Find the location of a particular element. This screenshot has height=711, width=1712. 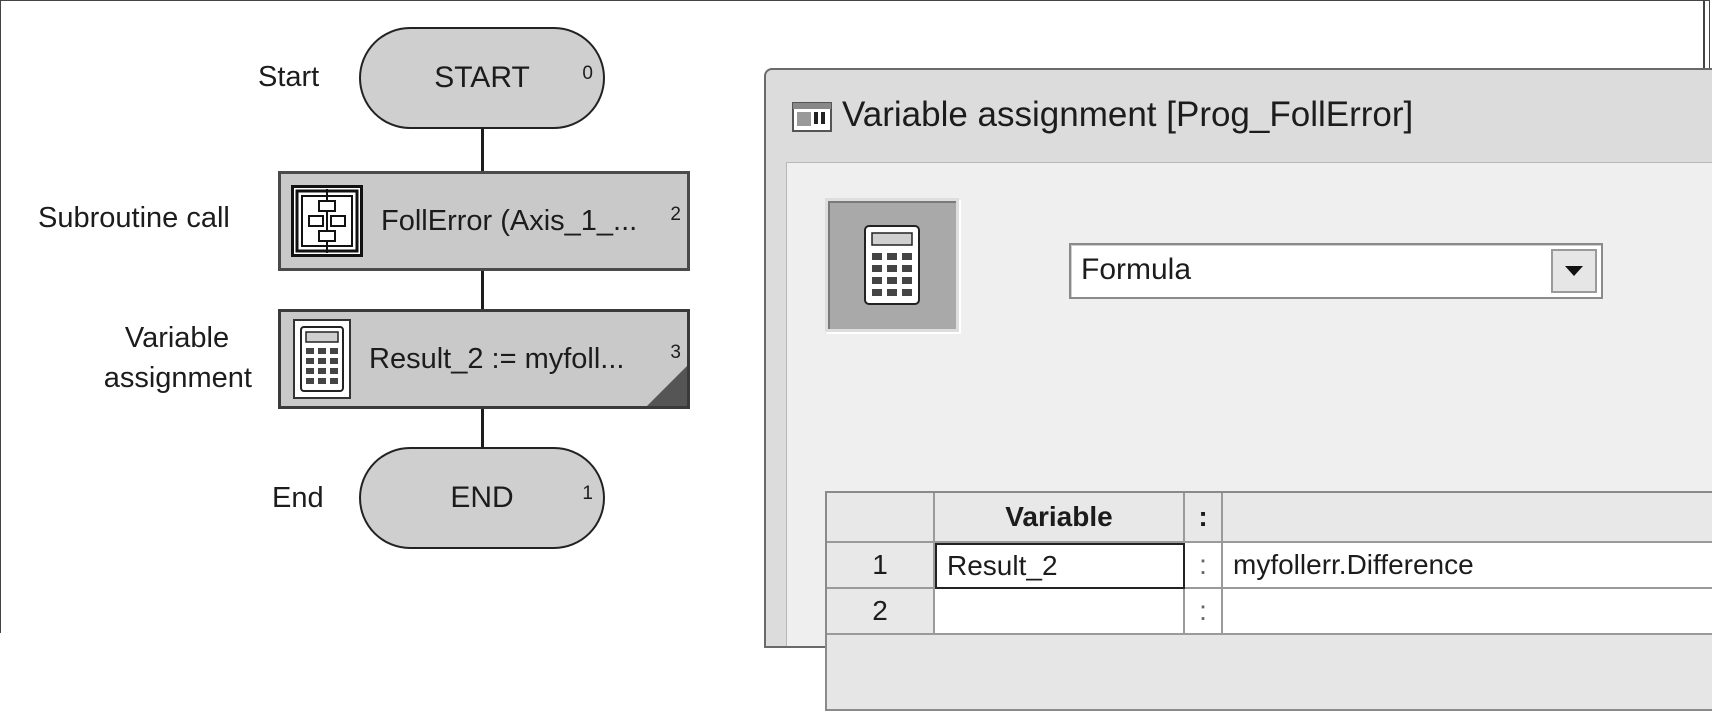

header-rownum is located at coordinates (881, 518).